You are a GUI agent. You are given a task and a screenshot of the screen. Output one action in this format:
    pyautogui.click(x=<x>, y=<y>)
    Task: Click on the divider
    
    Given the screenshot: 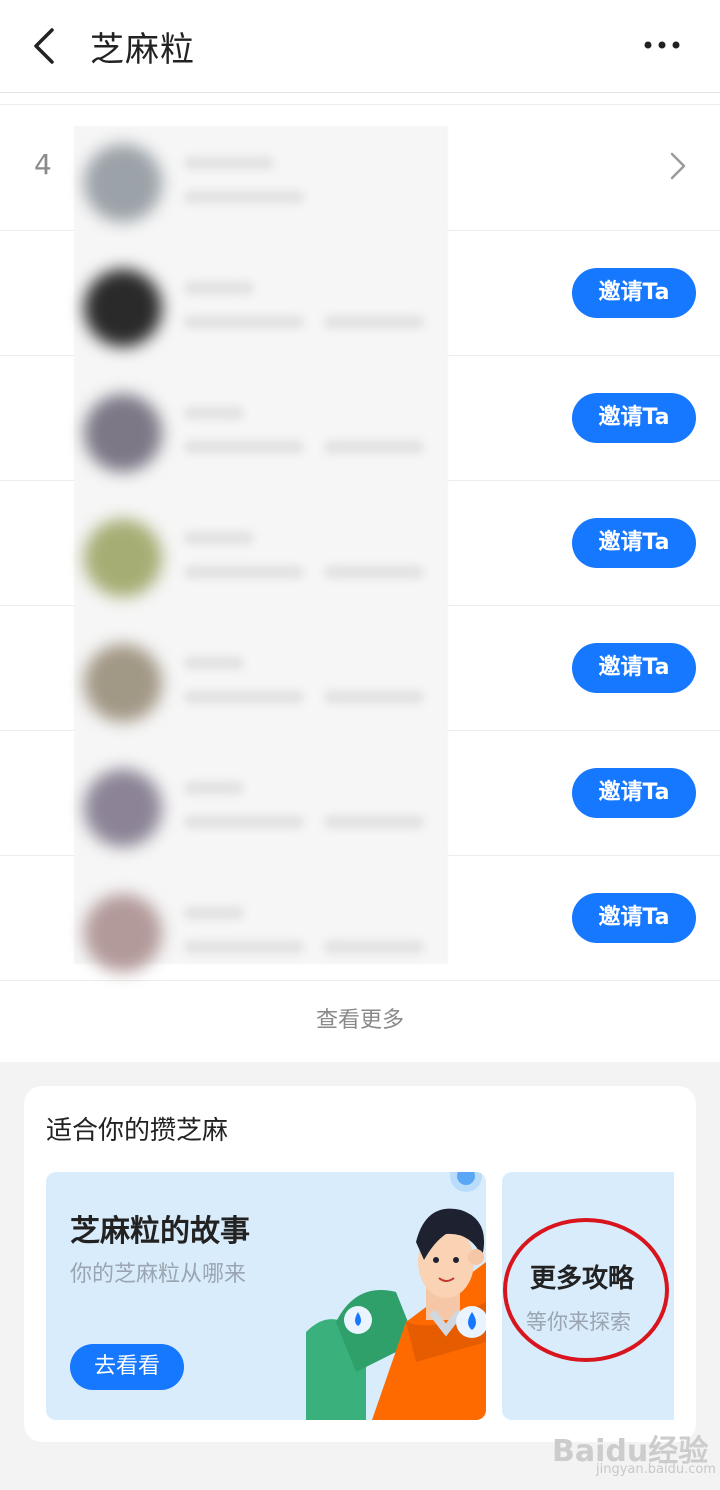 What is the action you would take?
    pyautogui.click(x=360, y=104)
    